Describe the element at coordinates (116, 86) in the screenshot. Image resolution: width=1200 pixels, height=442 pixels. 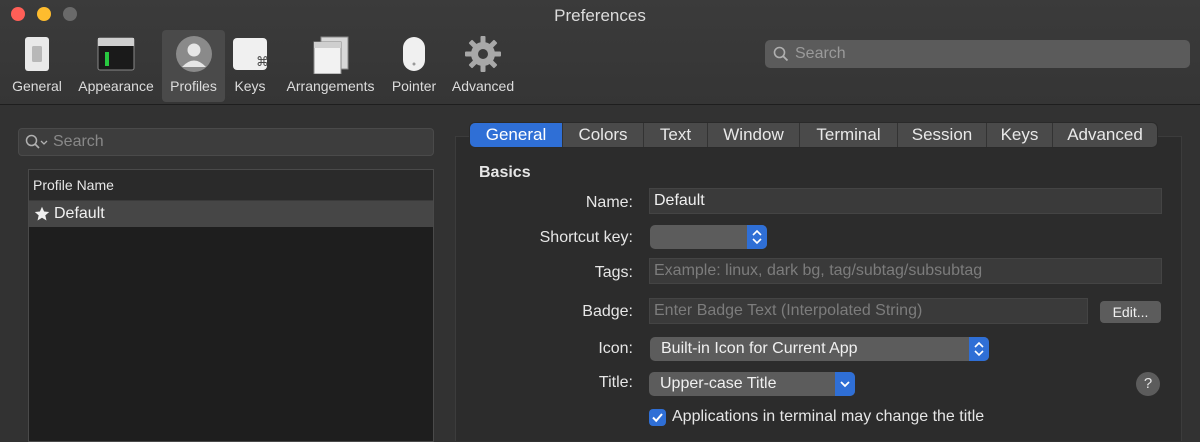
I see `toolbar-appearance-label: Appearance` at that location.